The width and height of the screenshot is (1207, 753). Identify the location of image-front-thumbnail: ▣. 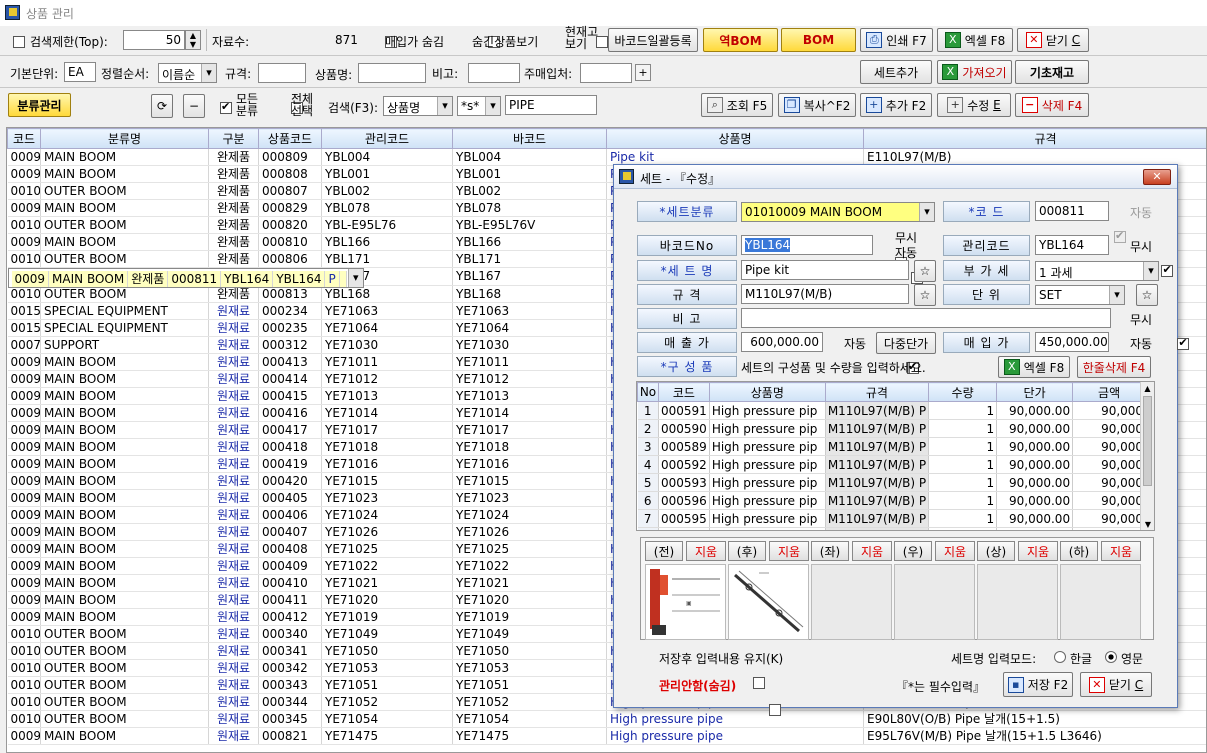
(685, 602).